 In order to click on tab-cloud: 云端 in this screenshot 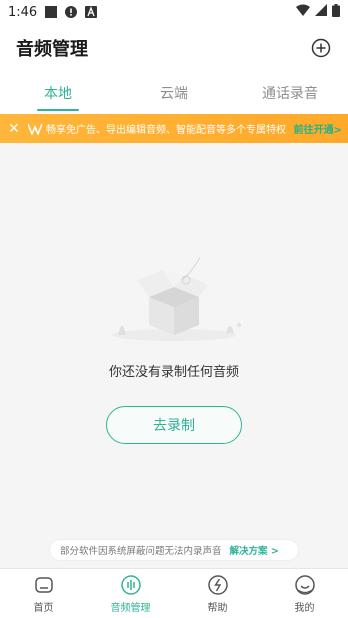, I will do `click(174, 93)`.